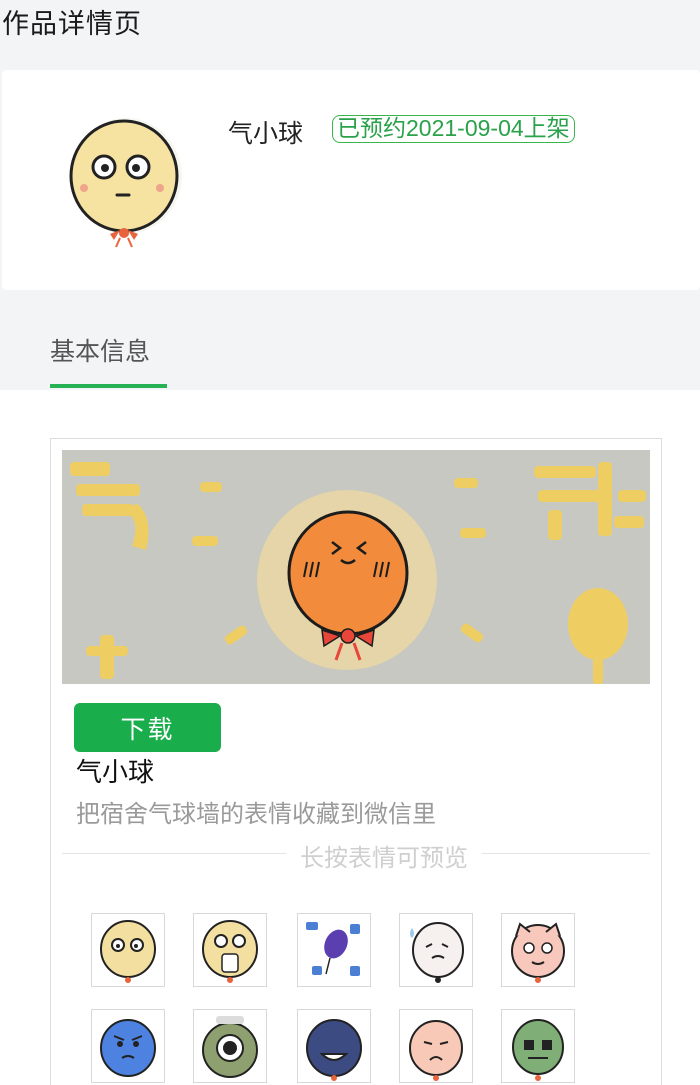 This screenshot has width=700, height=1085. I want to click on yellow-balloon-wide-eyes-icon, so click(128, 951).